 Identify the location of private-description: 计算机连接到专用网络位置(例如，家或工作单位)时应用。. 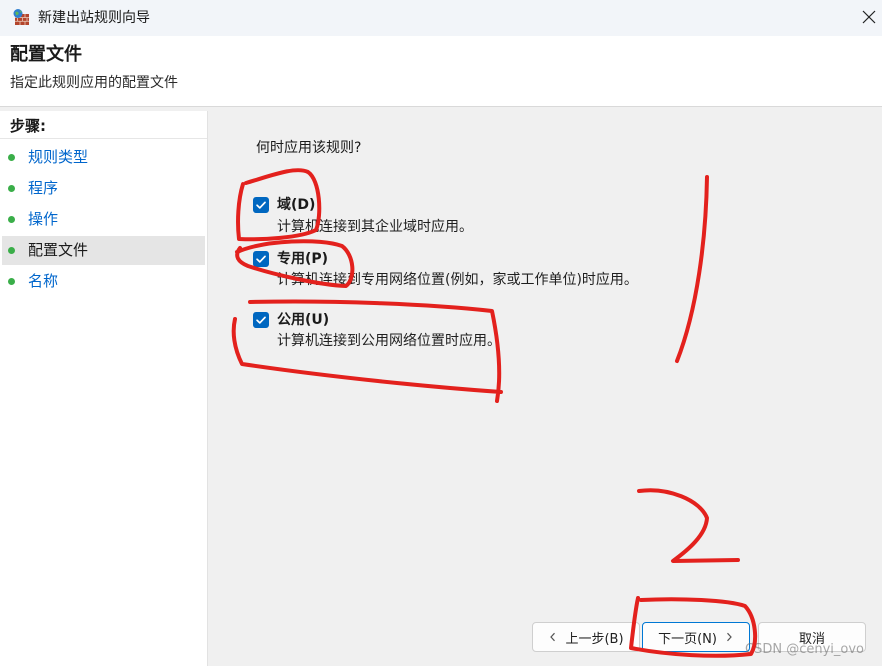
(457, 280).